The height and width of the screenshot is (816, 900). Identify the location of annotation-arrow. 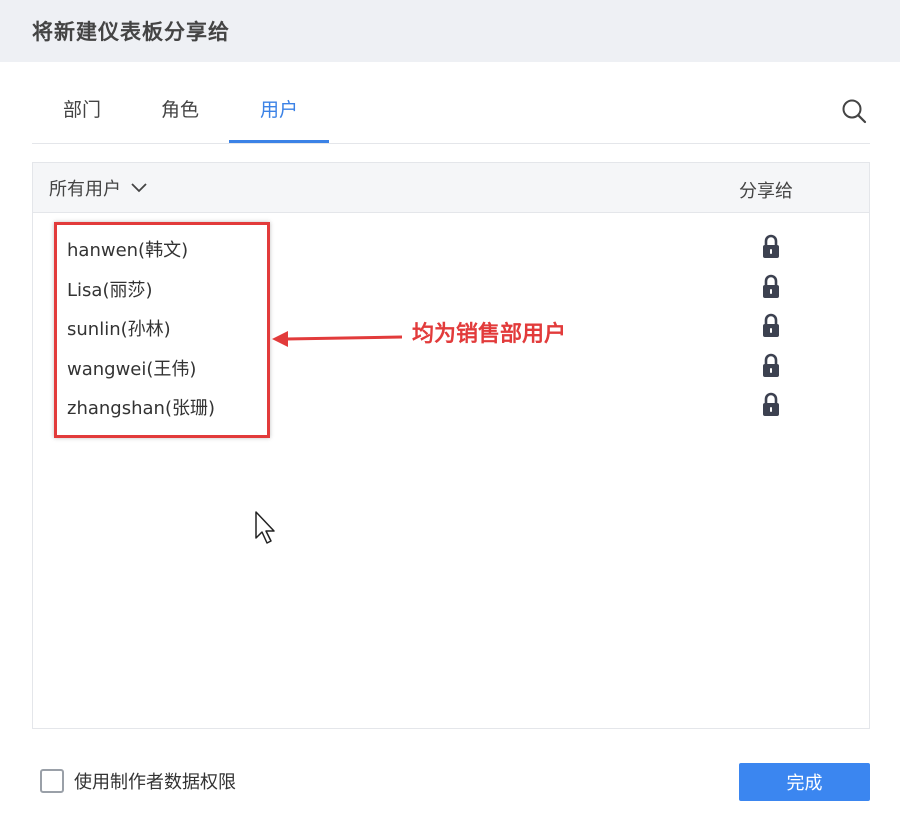
(337, 339).